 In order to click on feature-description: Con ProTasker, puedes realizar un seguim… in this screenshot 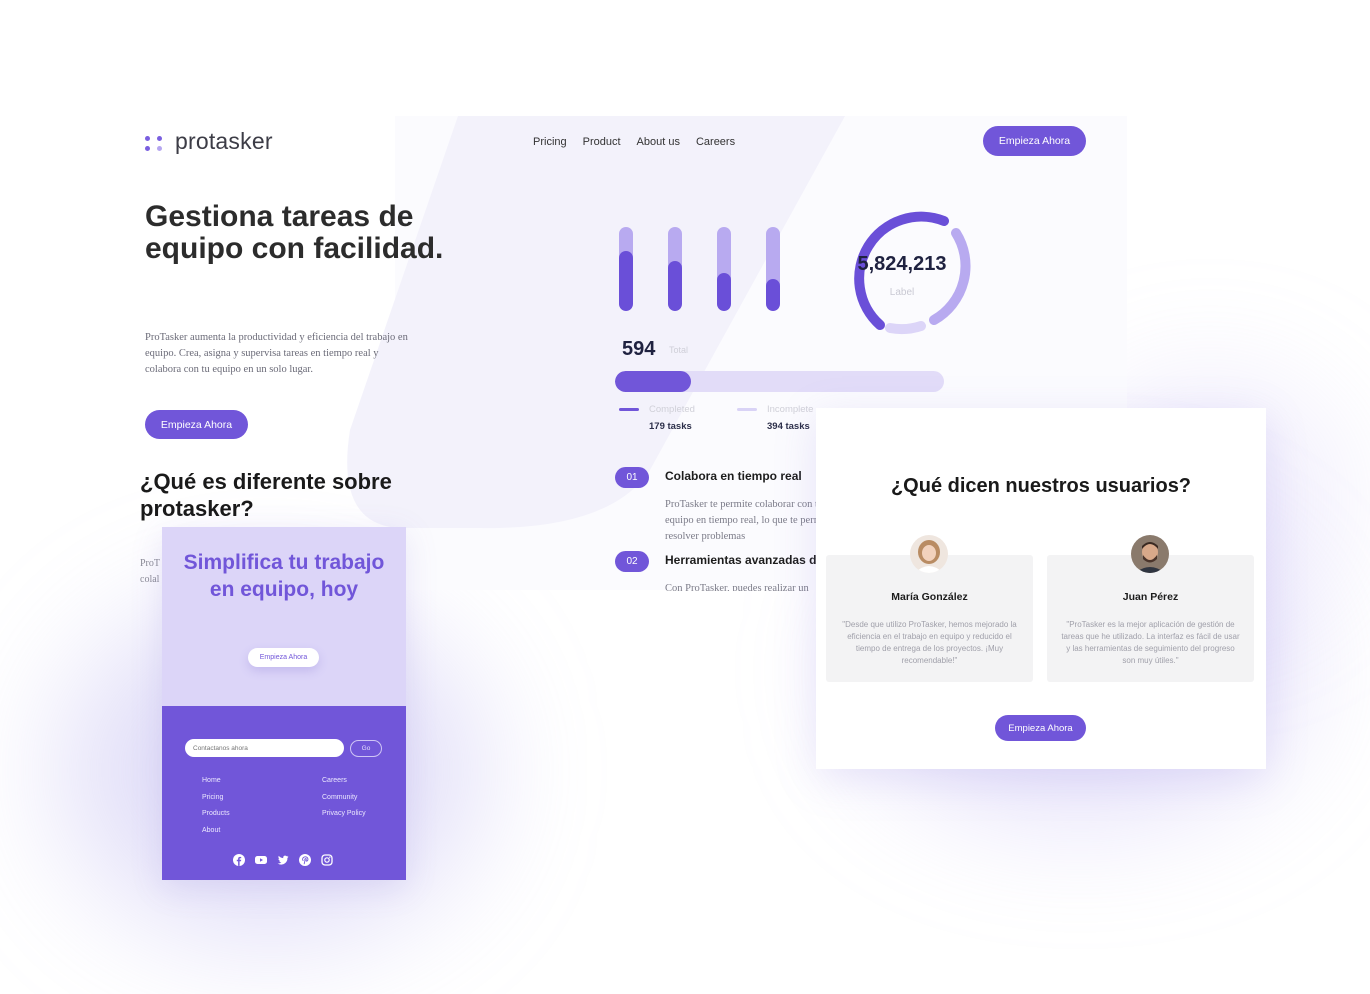, I will do `click(737, 587)`.